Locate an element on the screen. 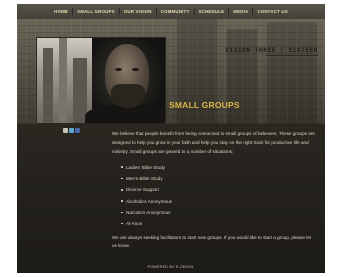 The height and width of the screenshot is (277, 339). nav-item-contact-us: CONTACT US is located at coordinates (272, 11).